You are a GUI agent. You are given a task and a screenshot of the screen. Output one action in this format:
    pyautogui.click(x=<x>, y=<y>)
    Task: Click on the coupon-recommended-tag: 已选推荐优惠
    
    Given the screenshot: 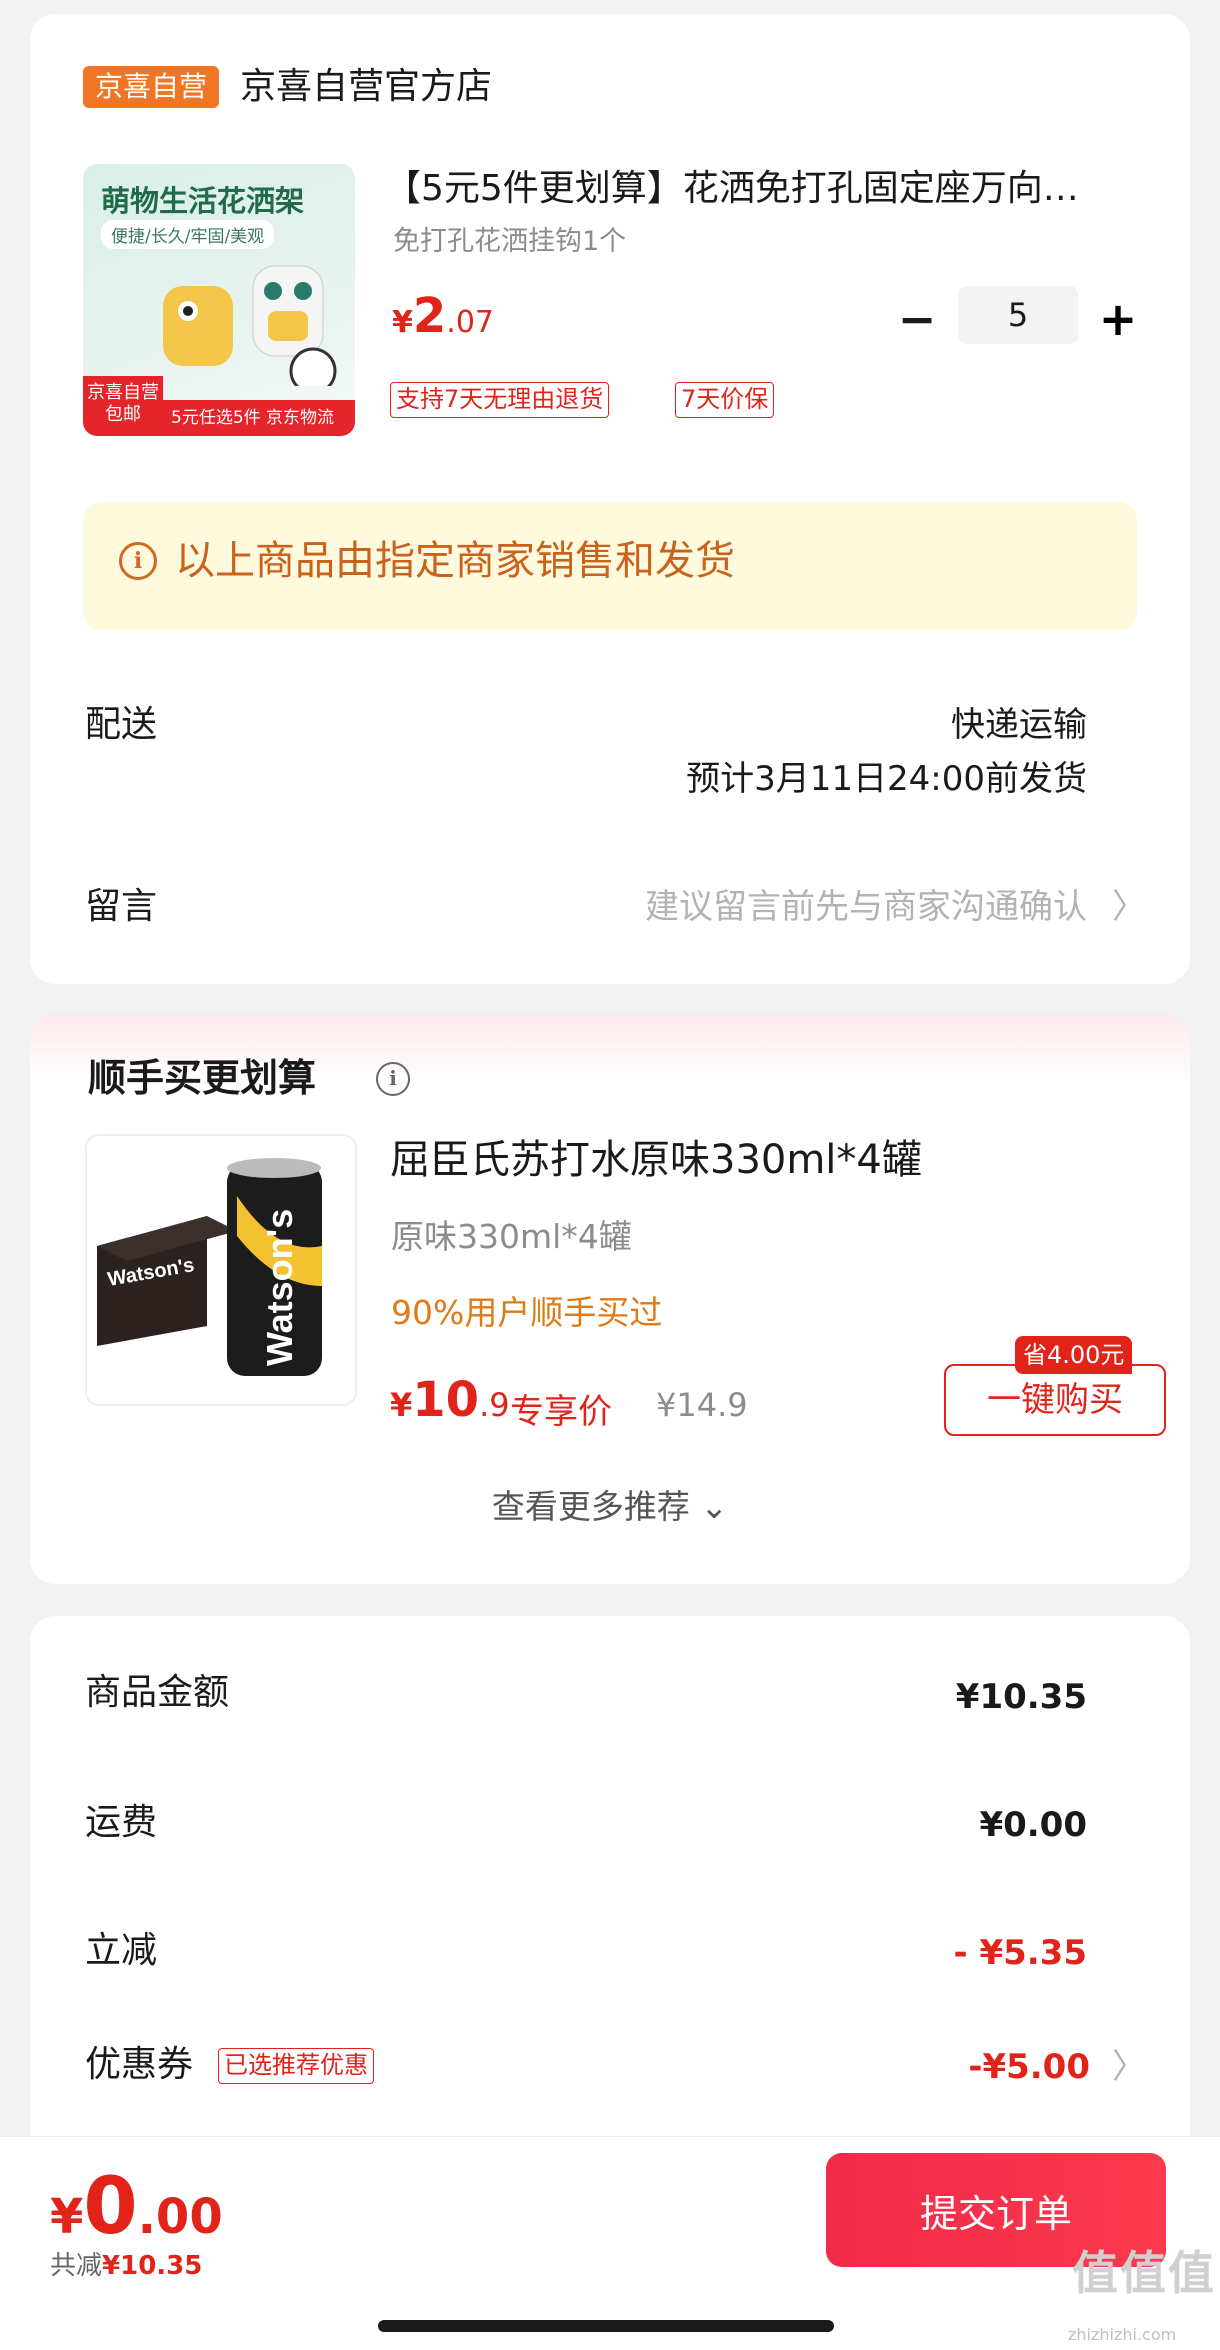 What is the action you would take?
    pyautogui.click(x=296, y=2066)
    